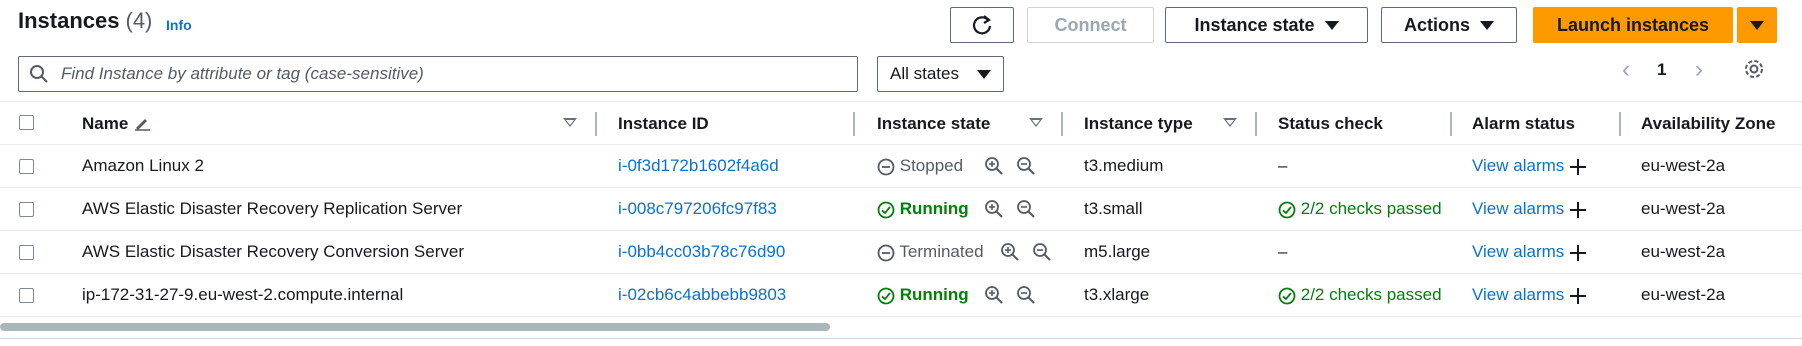 Image resolution: width=1802 pixels, height=346 pixels. What do you see at coordinates (1138, 124) in the screenshot?
I see `column-header-instance-type: Instance type` at bounding box center [1138, 124].